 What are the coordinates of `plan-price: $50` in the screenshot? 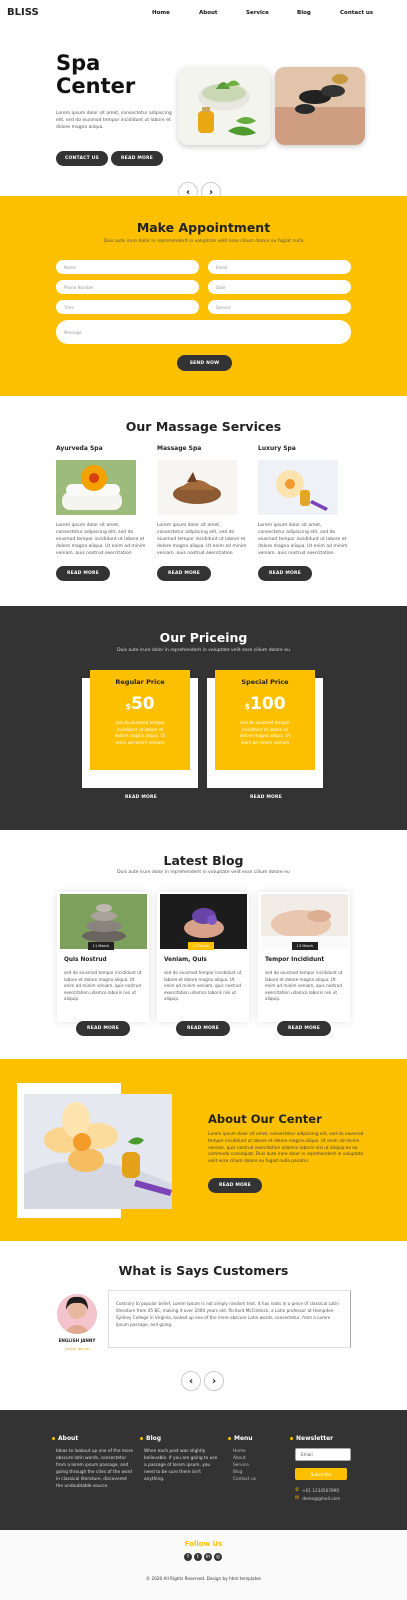 It's located at (140, 704).